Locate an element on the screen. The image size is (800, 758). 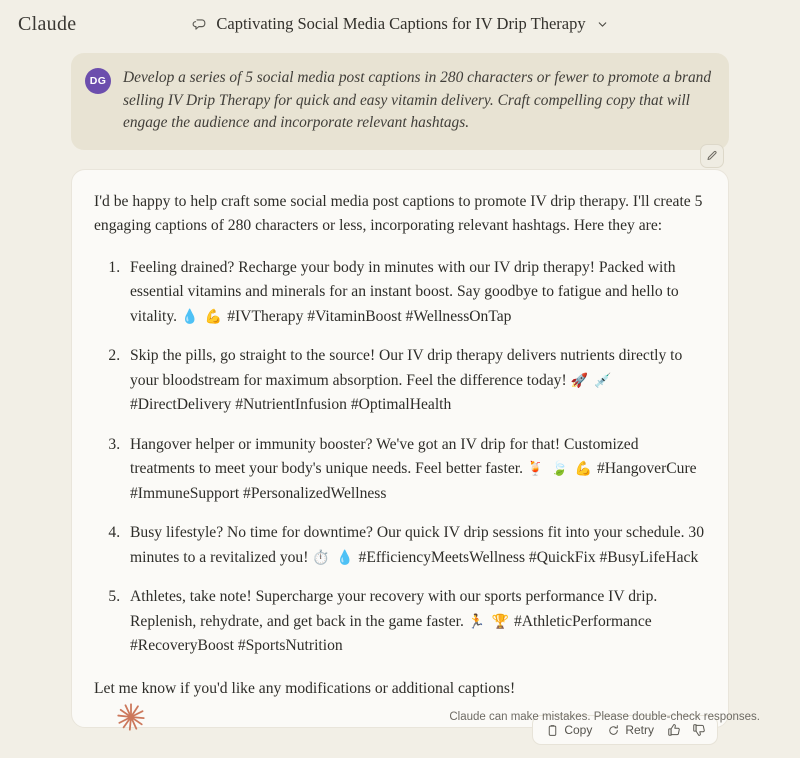
edit-message-button is located at coordinates (712, 155).